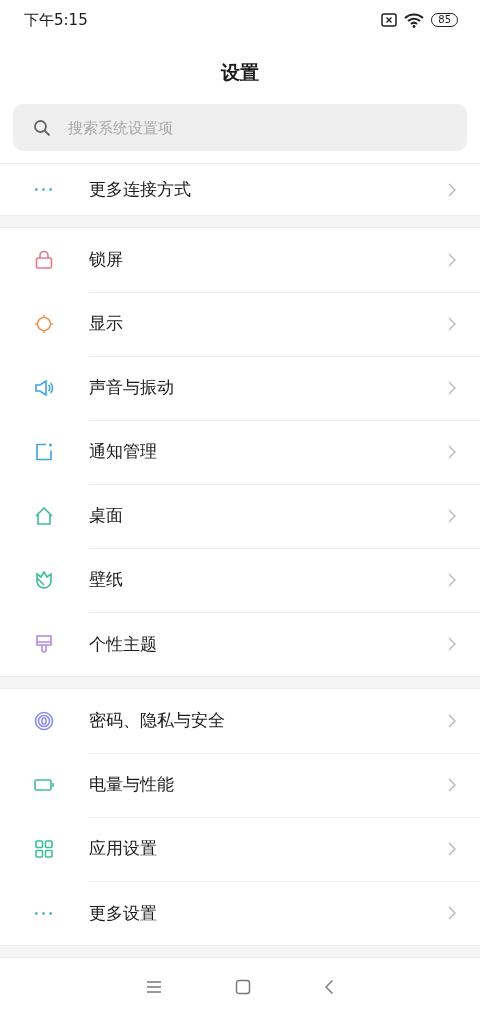 The image size is (480, 1013). Describe the element at coordinates (43, 849) in the screenshot. I see `grid-icon` at that location.